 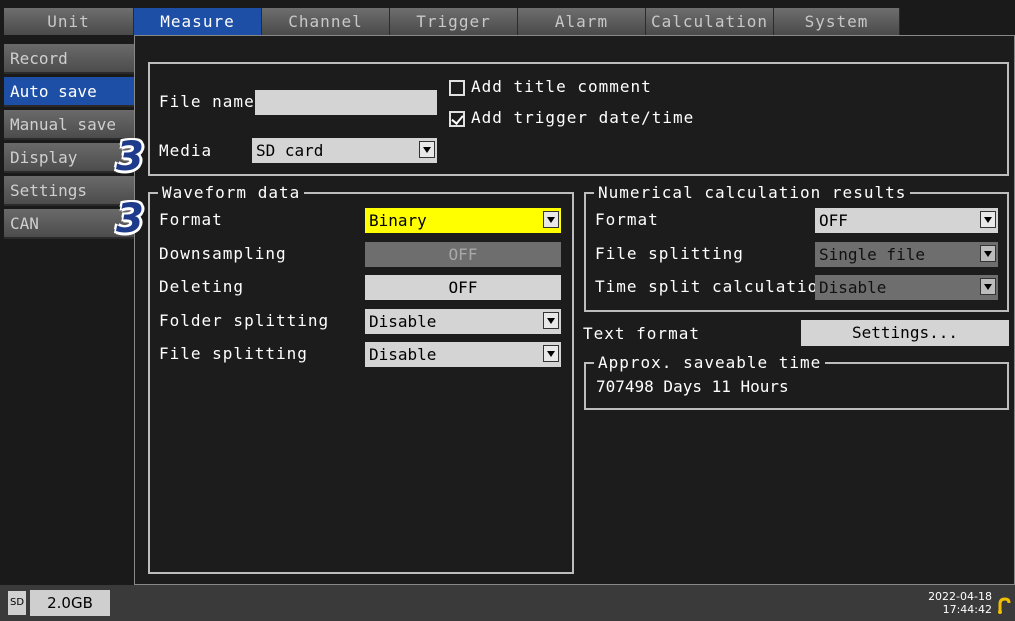 I want to click on numerical-file-splitting-label: File splitting, so click(x=669, y=253).